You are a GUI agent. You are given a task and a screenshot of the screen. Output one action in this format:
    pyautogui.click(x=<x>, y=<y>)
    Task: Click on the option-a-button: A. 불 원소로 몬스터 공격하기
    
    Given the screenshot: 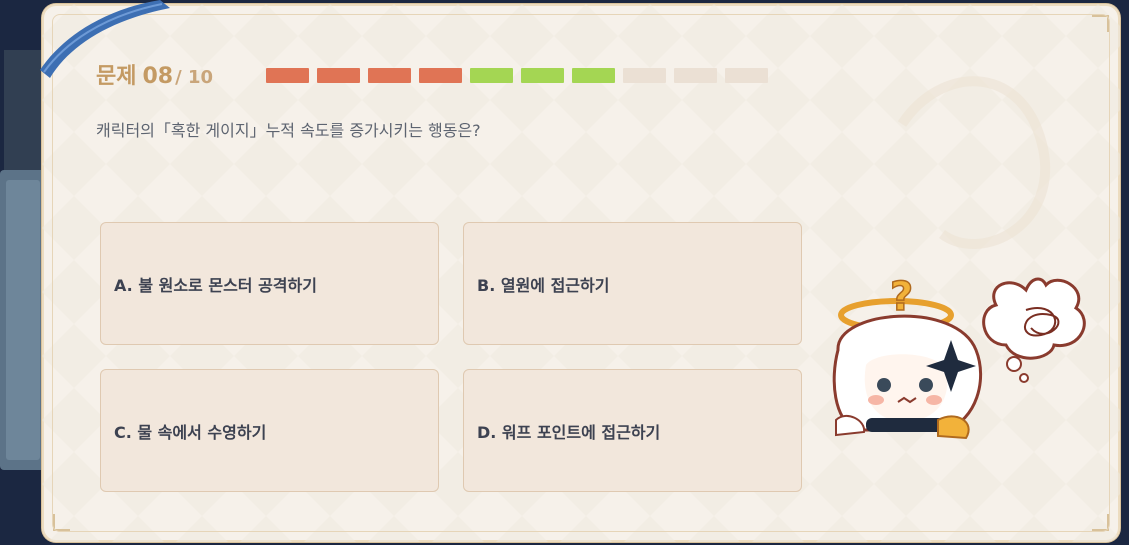 What is the action you would take?
    pyautogui.click(x=269, y=283)
    